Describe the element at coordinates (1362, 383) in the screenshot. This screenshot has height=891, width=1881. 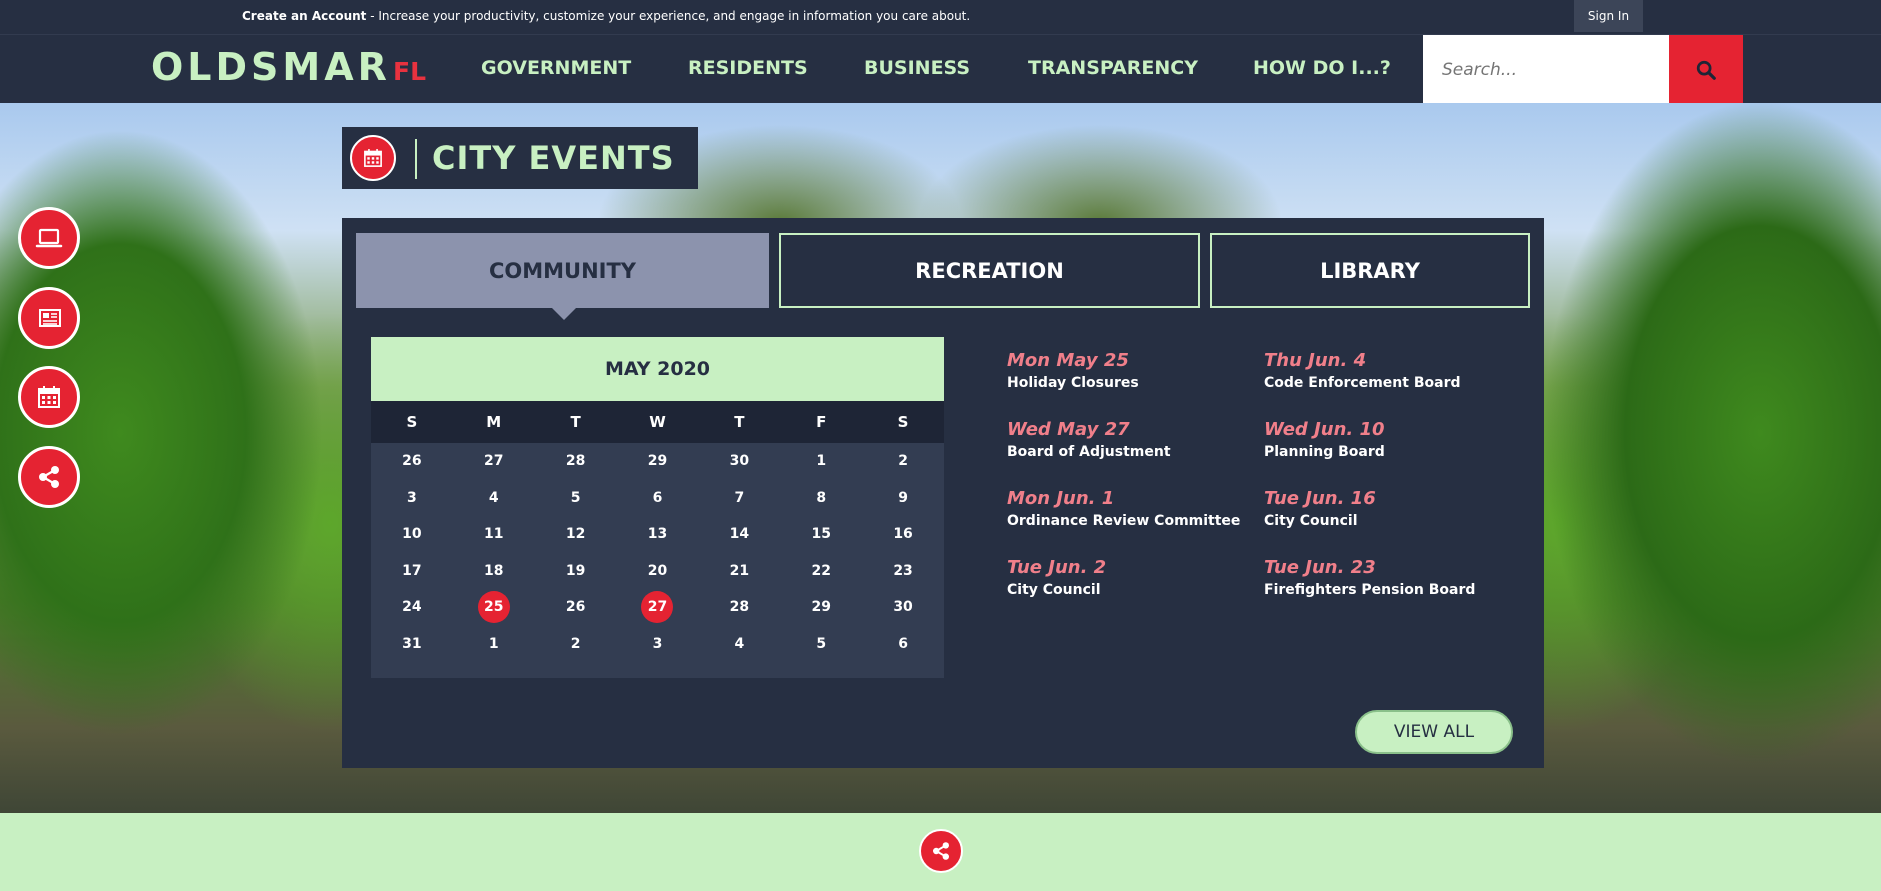
I see `event-name: Code Enforcement Board` at that location.